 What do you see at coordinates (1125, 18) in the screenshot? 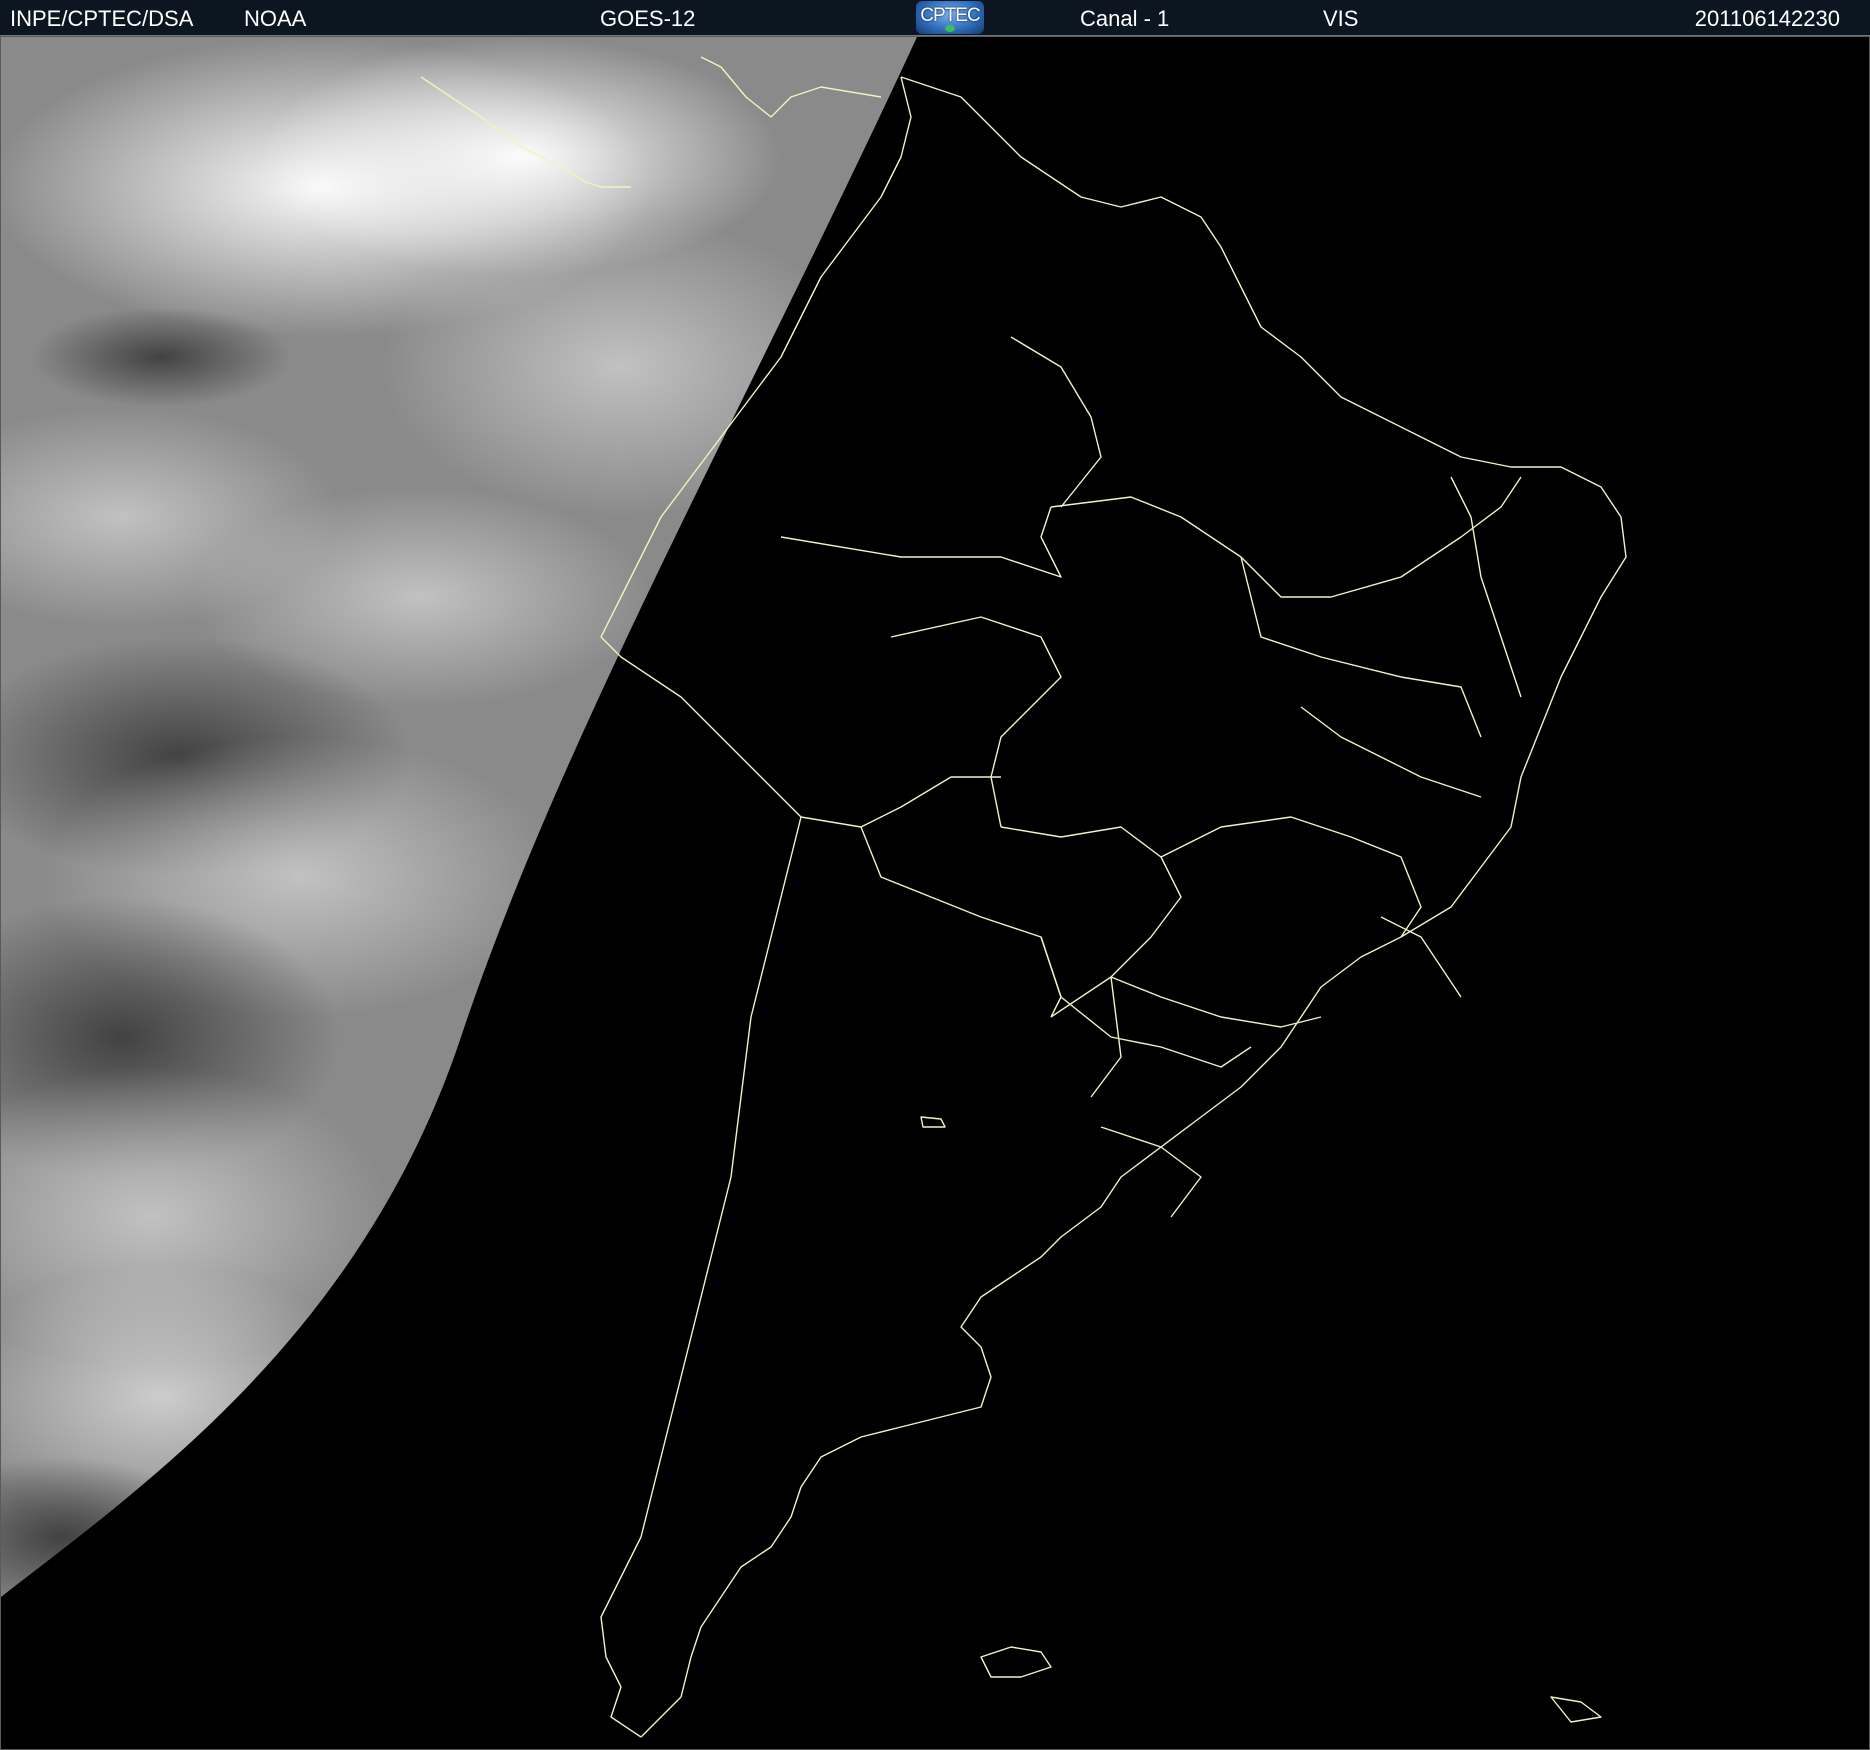
I see `channel-label: Canal - 1` at bounding box center [1125, 18].